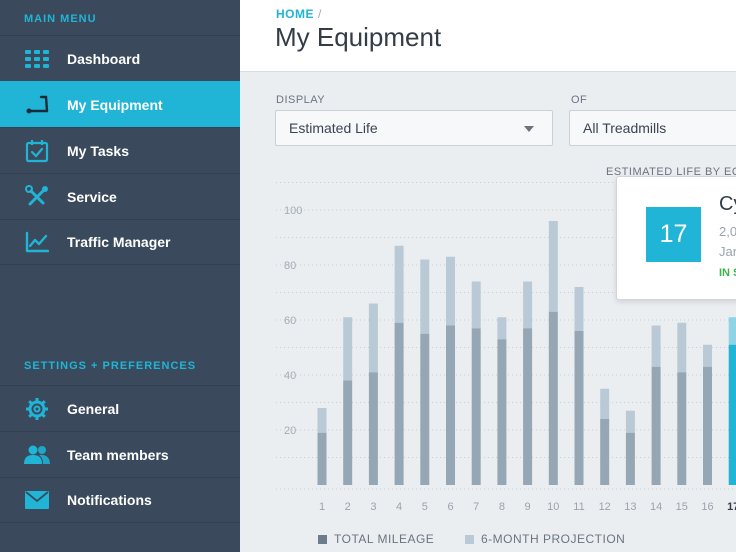 This screenshot has width=736, height=552. What do you see at coordinates (682, 507) in the screenshot?
I see `x-tick-label: 15` at bounding box center [682, 507].